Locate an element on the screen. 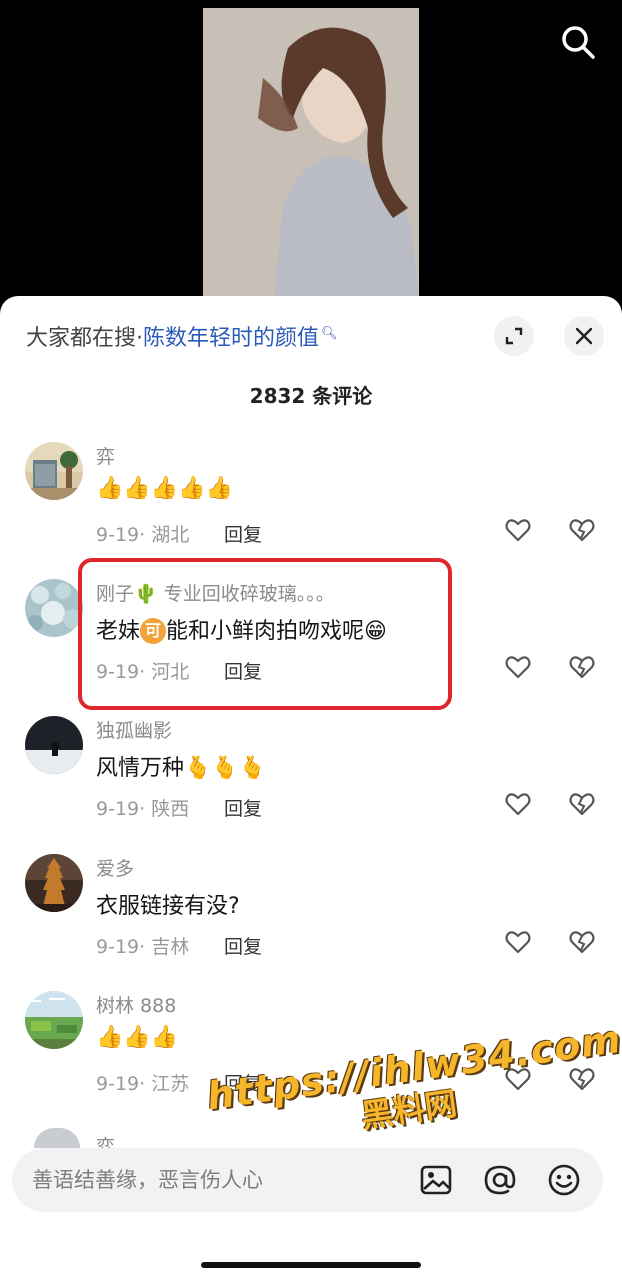 The width and height of the screenshot is (622, 1280). expand-button is located at coordinates (514, 336).